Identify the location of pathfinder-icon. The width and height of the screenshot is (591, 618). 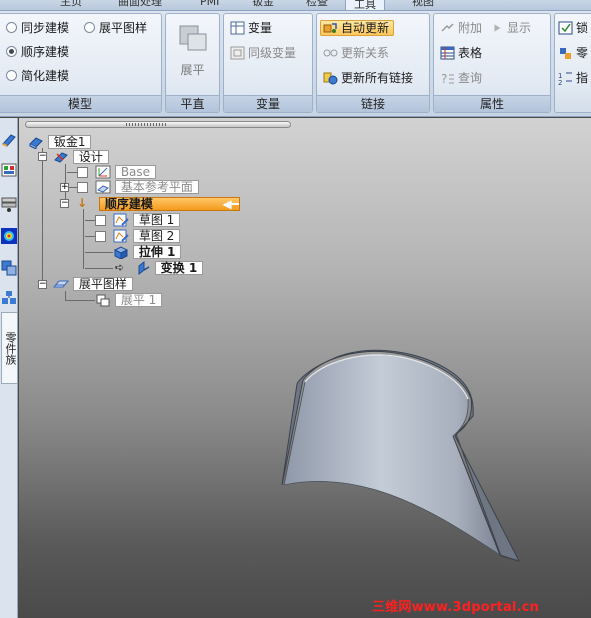
(9, 140).